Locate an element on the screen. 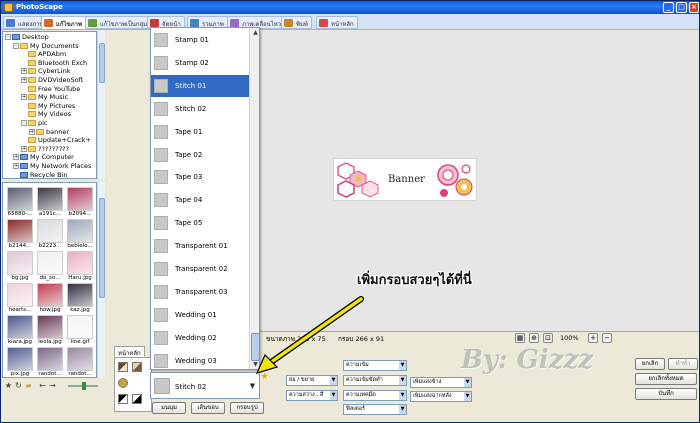  actual-size-icon: ⊡ is located at coordinates (548, 338).